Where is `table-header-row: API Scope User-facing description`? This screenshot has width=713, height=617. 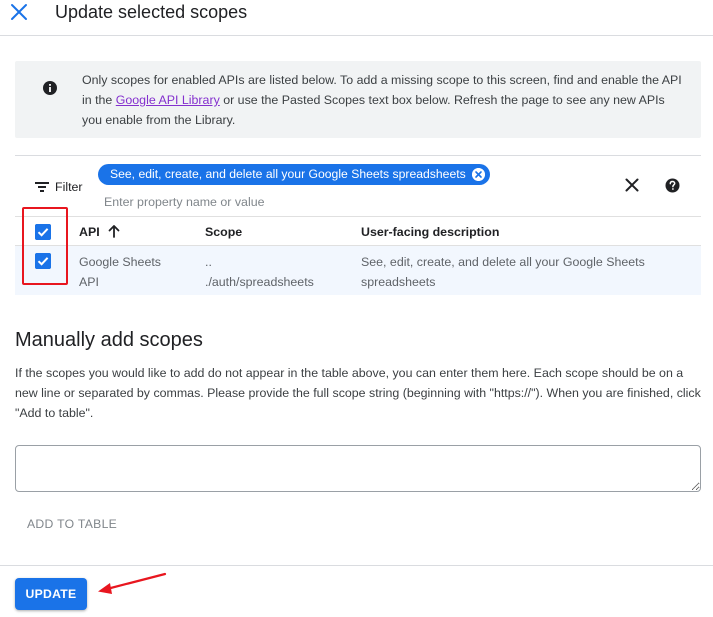 table-header-row: API Scope User-facing description is located at coordinates (358, 231).